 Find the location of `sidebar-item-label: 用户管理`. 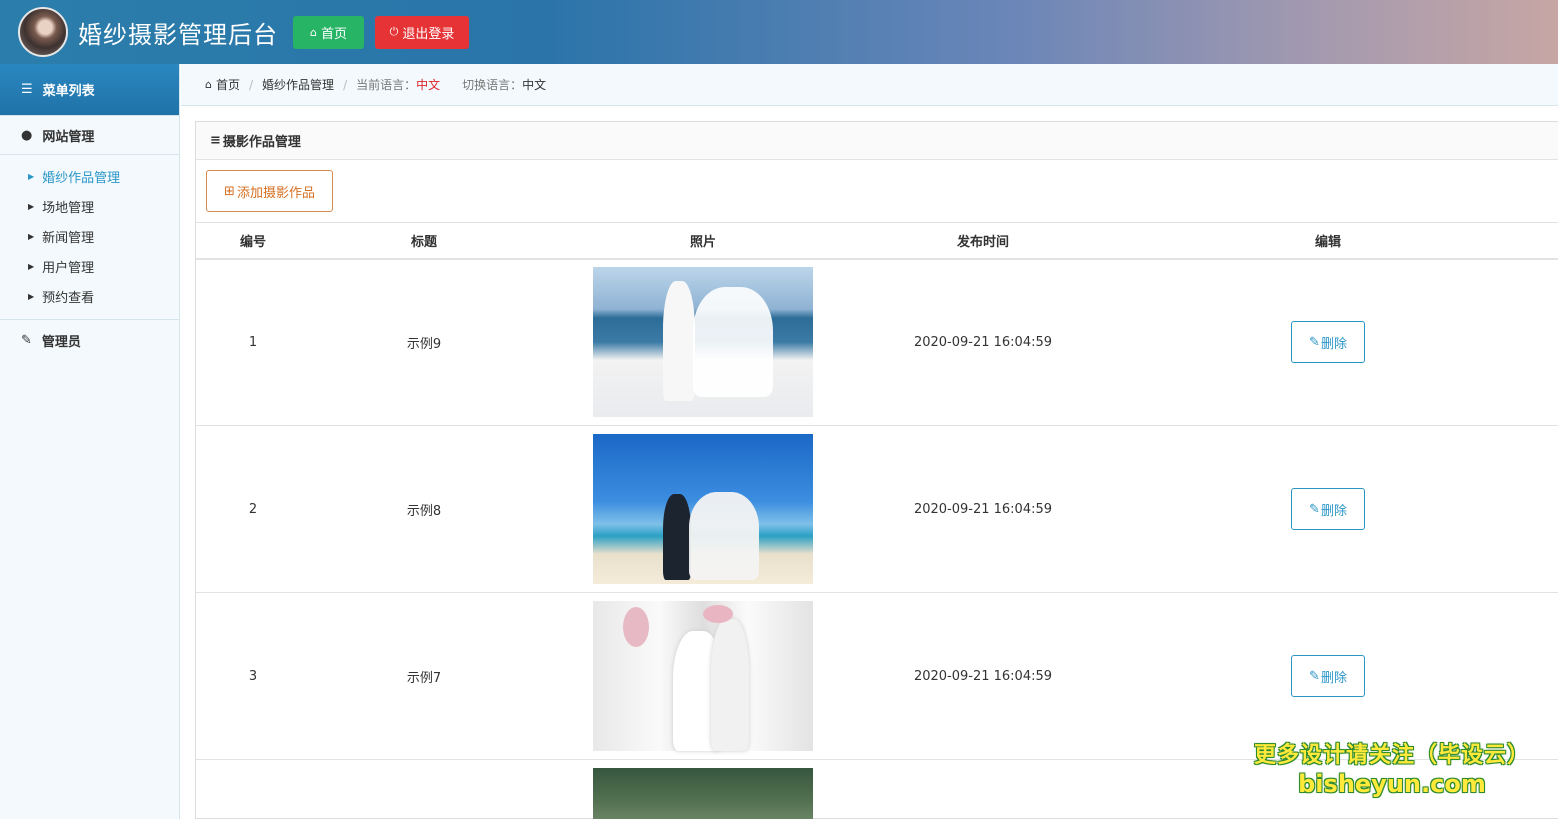

sidebar-item-label: 用户管理 is located at coordinates (68, 268).